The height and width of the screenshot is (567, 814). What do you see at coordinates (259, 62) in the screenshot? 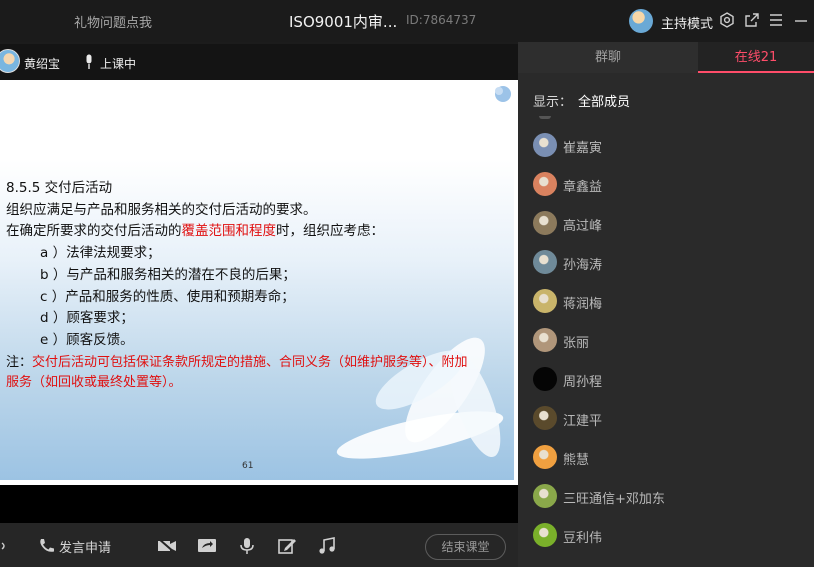
I see `speaker-bar: 黄绍宝 上课中` at bounding box center [259, 62].